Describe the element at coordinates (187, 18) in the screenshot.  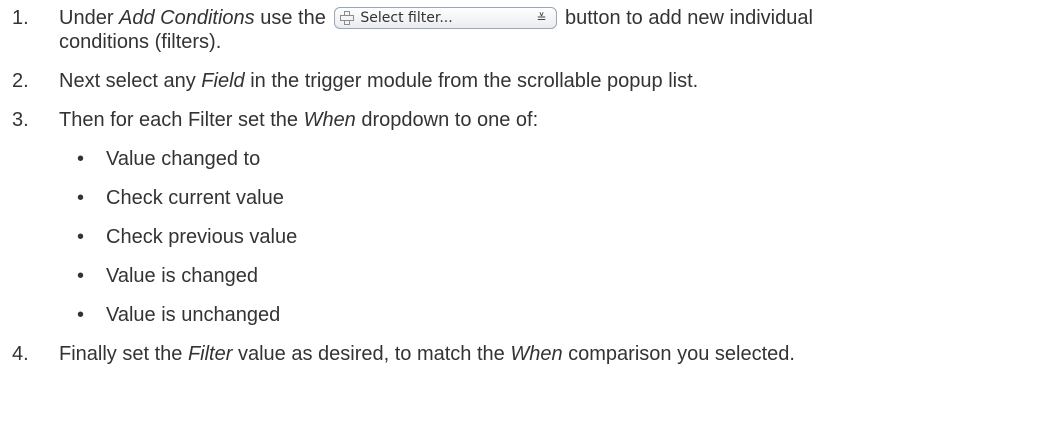
I see `add-conditions-term: Add Conditions` at that location.